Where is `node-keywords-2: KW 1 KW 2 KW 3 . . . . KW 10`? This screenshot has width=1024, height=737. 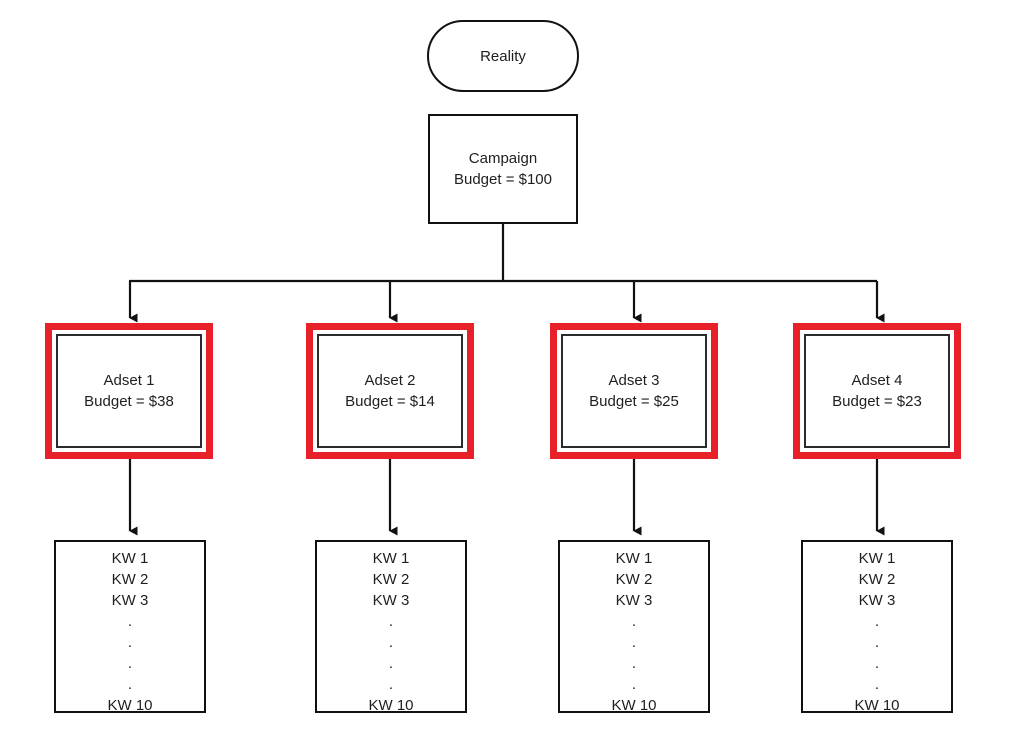 node-keywords-2: KW 1 KW 2 KW 3 . . . . KW 10 is located at coordinates (391, 627).